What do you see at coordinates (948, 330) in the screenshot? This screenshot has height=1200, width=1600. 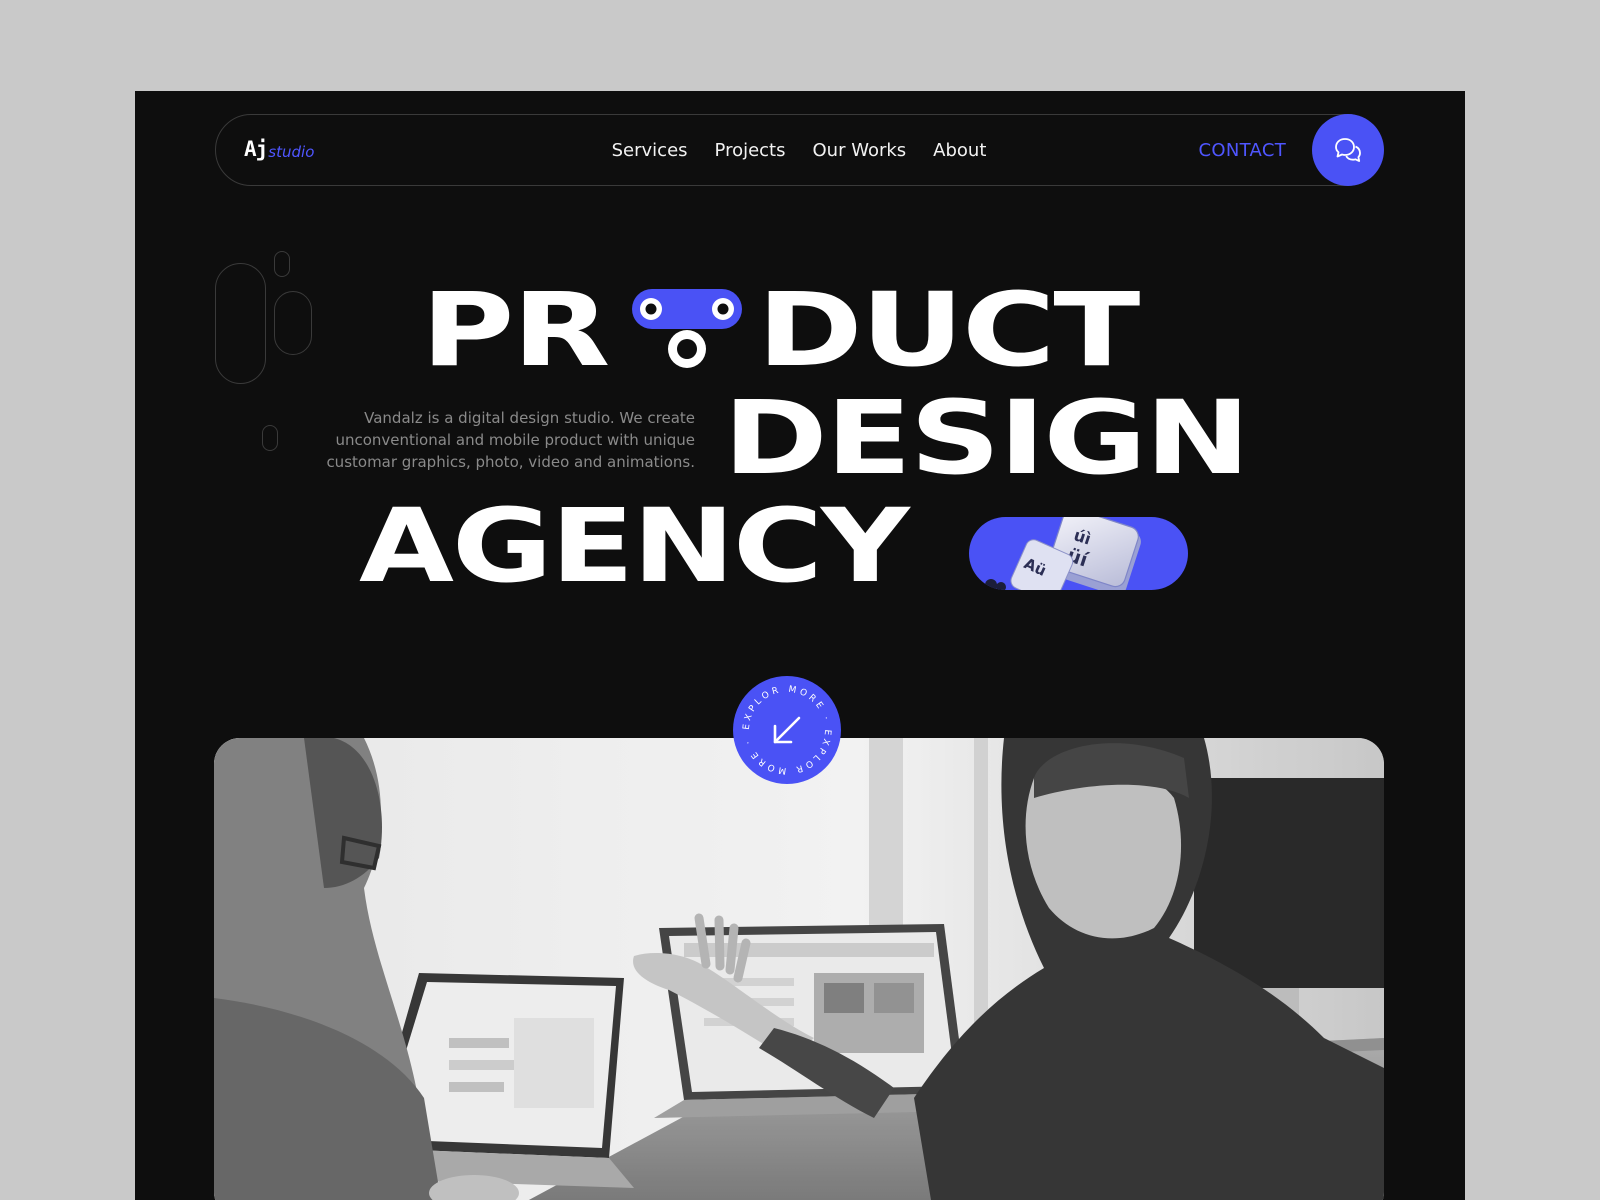 I see `hero-word-duct: DUCT` at bounding box center [948, 330].